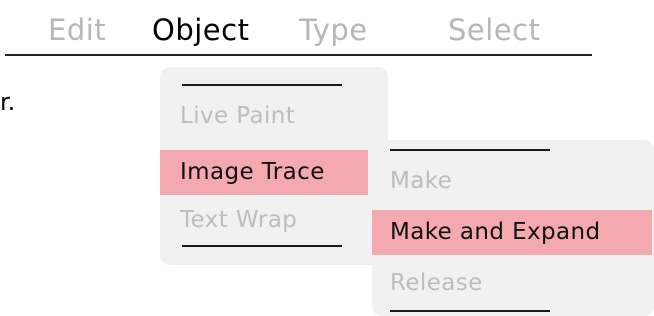 The image size is (654, 316). What do you see at coordinates (512, 283) in the screenshot?
I see `submenu-item-release: Release` at bounding box center [512, 283].